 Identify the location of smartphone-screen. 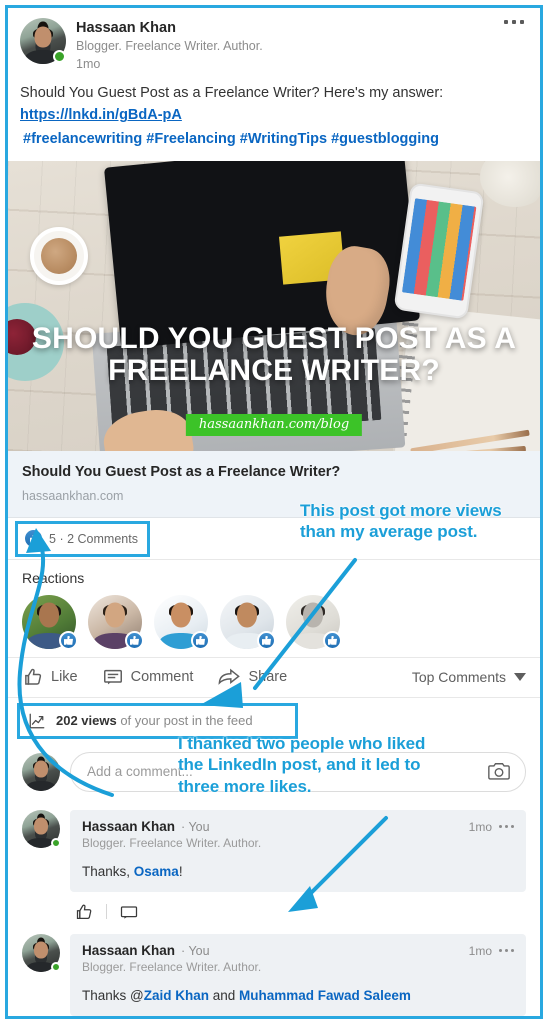
(439, 249).